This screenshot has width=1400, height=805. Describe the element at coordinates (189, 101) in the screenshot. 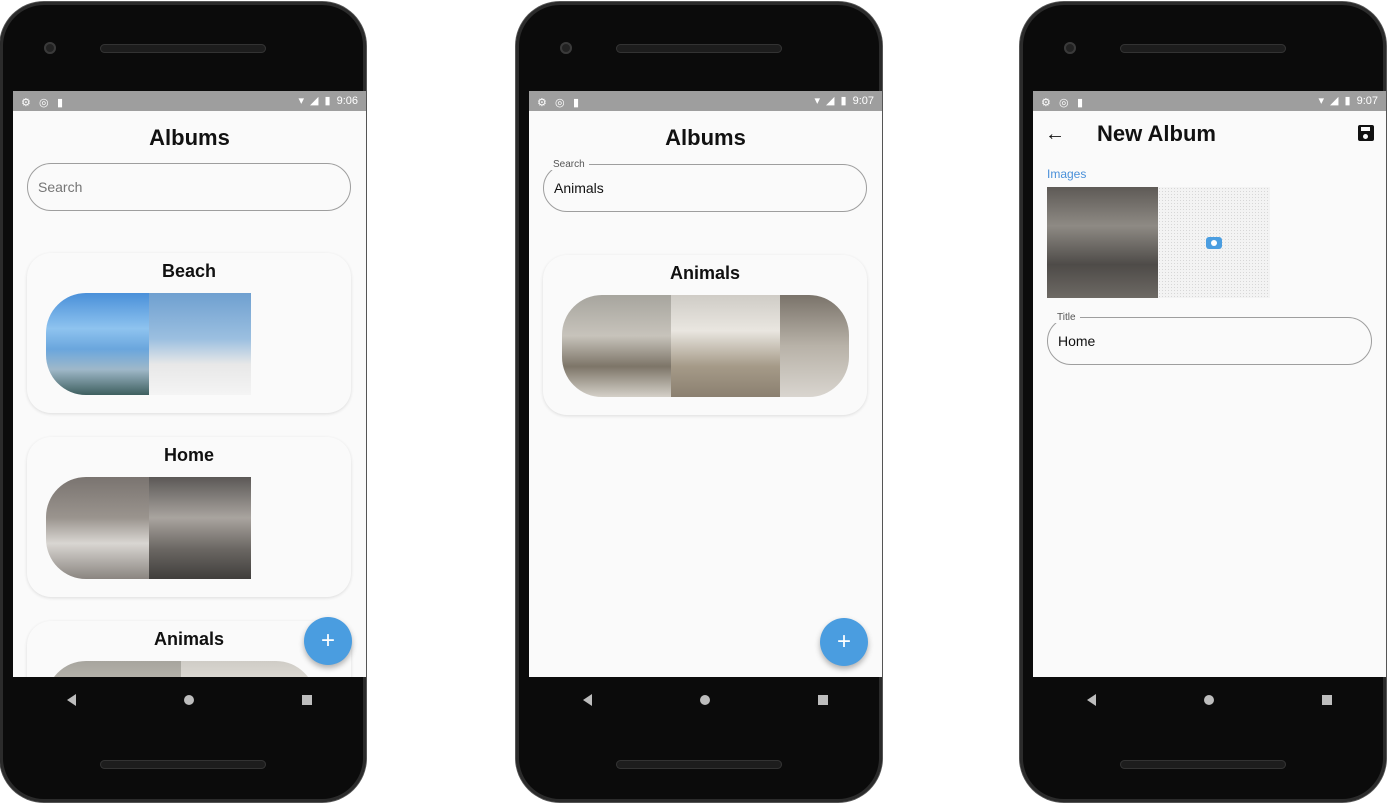

I see `status-bar: ⚙ ◎ ▮ ▾ ◢ ▮ 9:06` at that location.